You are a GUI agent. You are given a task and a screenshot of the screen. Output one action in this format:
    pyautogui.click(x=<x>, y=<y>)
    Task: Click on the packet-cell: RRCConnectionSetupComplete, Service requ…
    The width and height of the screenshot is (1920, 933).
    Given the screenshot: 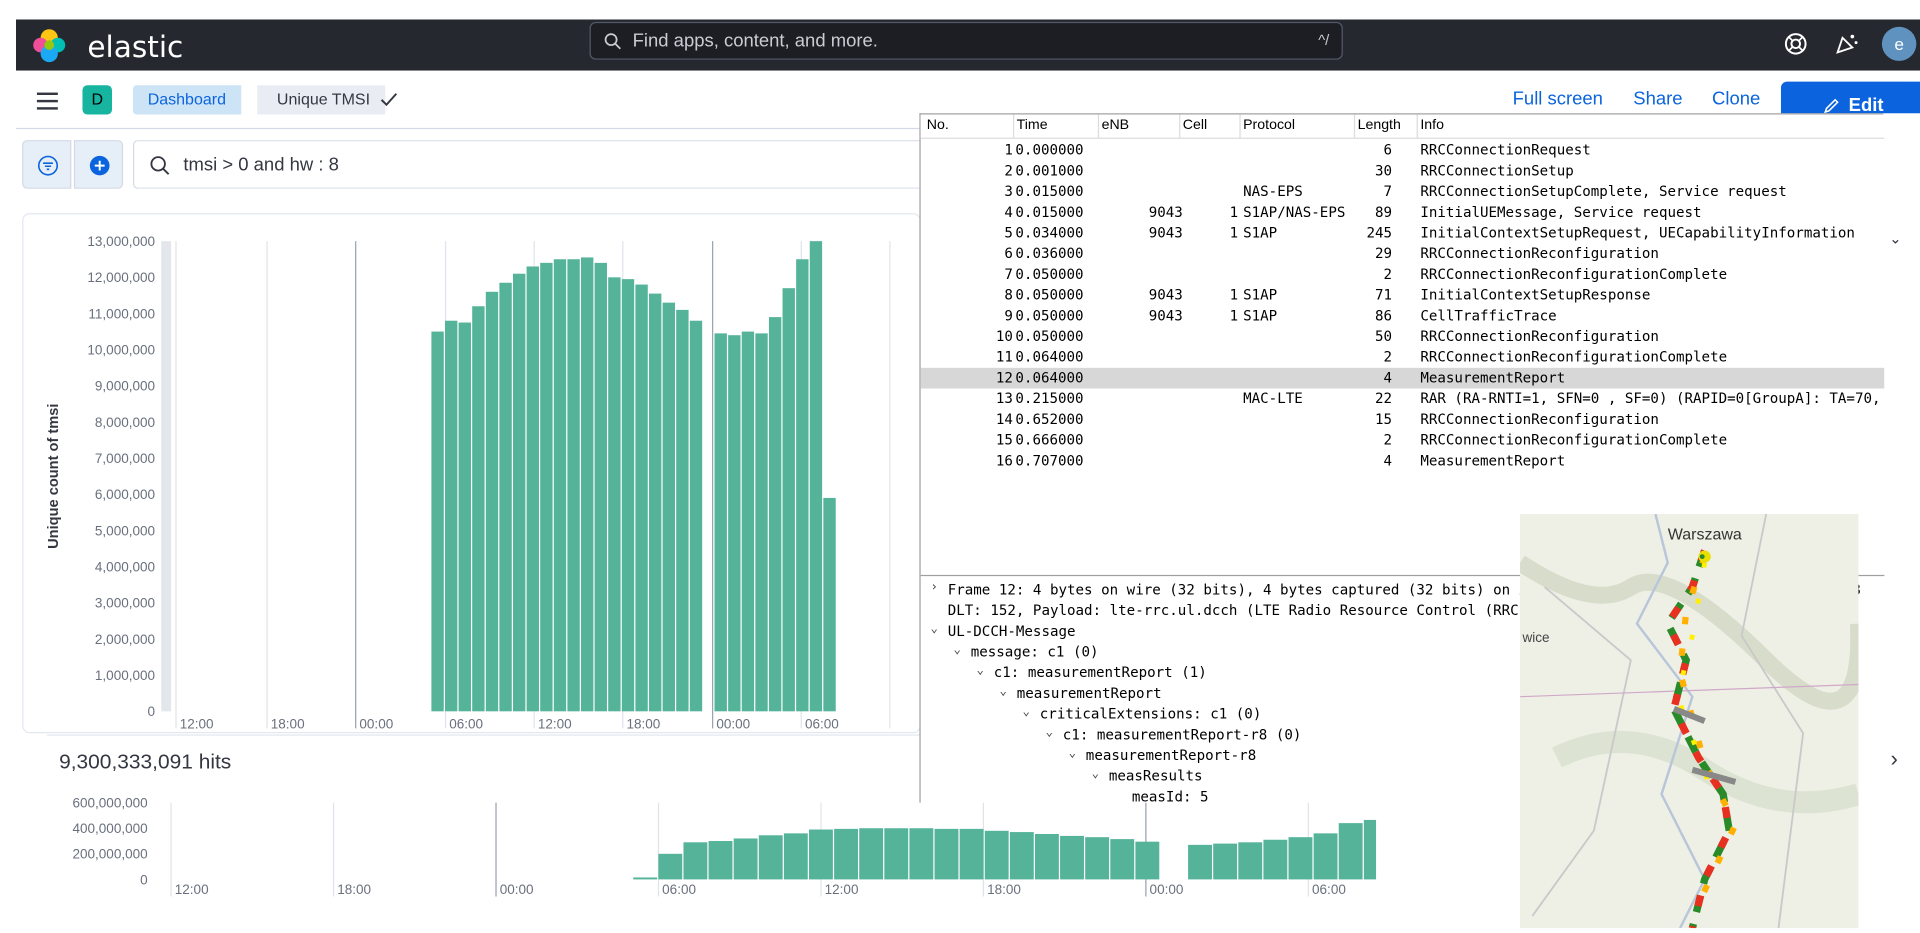 What is the action you would take?
    pyautogui.click(x=1603, y=191)
    